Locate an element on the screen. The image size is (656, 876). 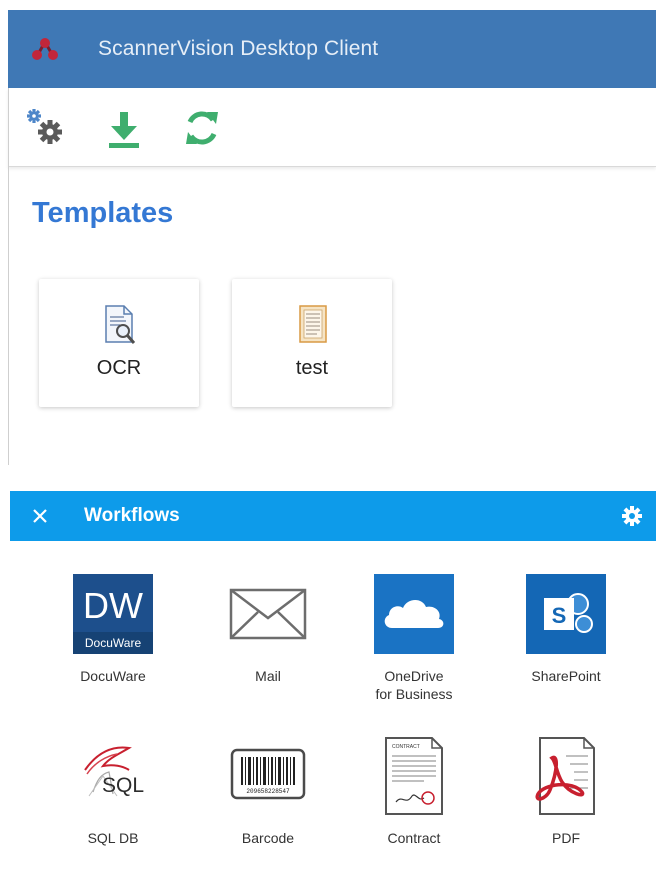
app-title: ScannerVision Desktop Client is located at coordinates (238, 48).